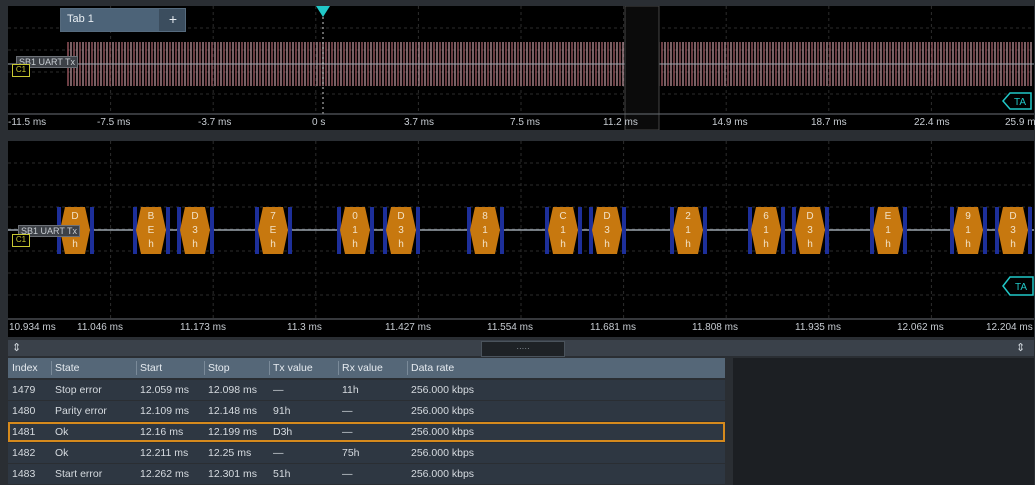  I want to click on tab-bar: Tab 1 +, so click(123, 20).